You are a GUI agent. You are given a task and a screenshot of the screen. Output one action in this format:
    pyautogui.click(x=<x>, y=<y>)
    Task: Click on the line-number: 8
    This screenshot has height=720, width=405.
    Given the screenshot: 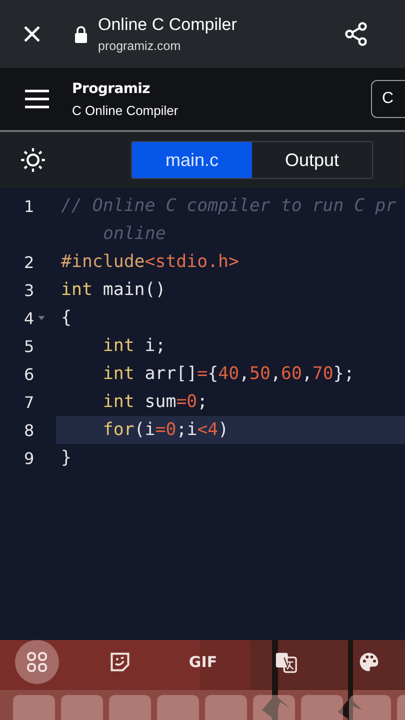 What is the action you would take?
    pyautogui.click(x=29, y=430)
    